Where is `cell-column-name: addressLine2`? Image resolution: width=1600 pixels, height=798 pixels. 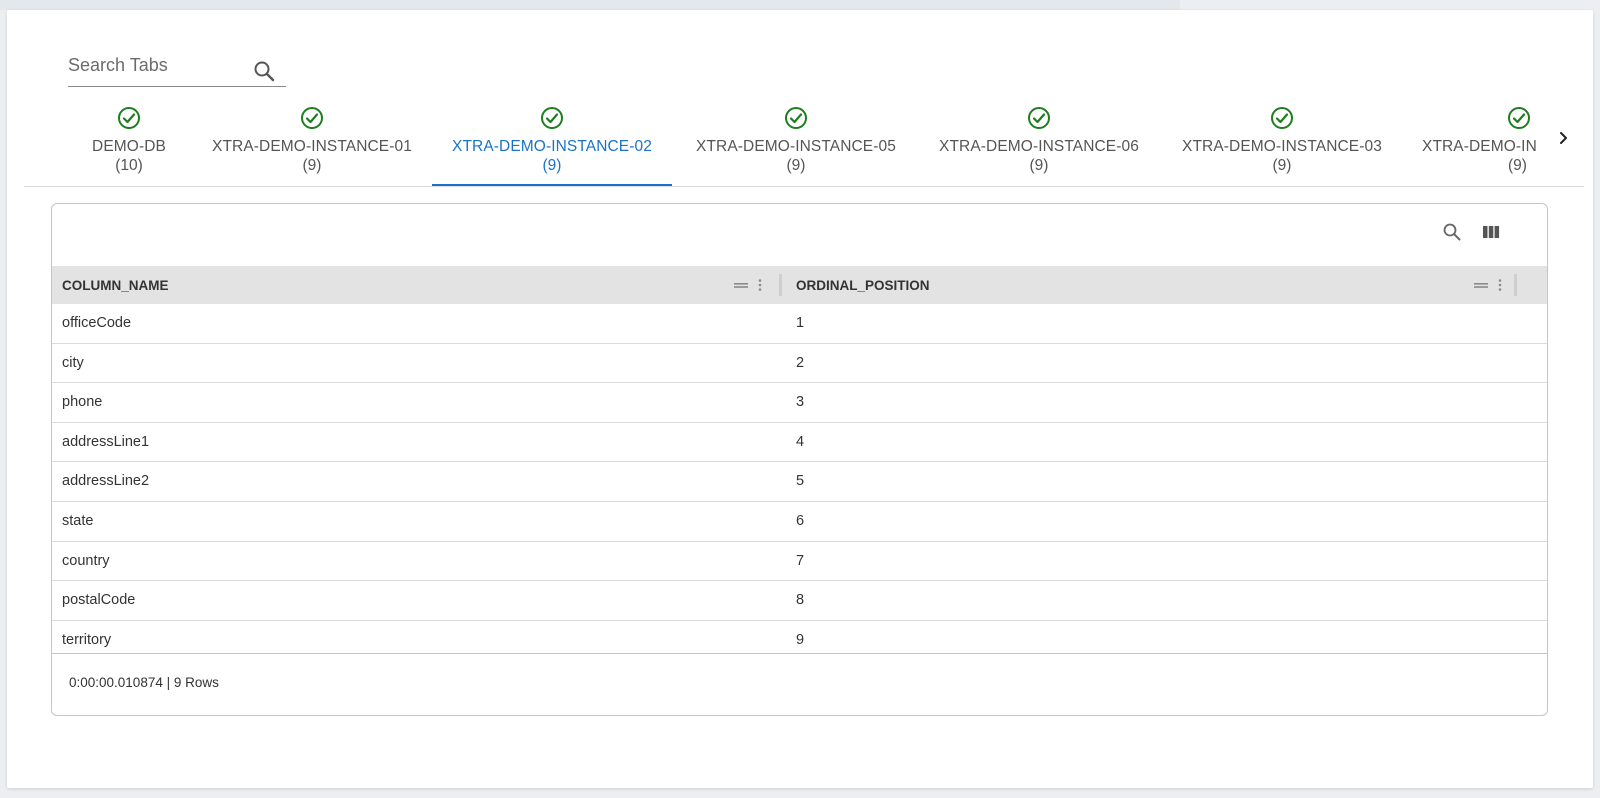
cell-column-name: addressLine2 is located at coordinates (106, 481).